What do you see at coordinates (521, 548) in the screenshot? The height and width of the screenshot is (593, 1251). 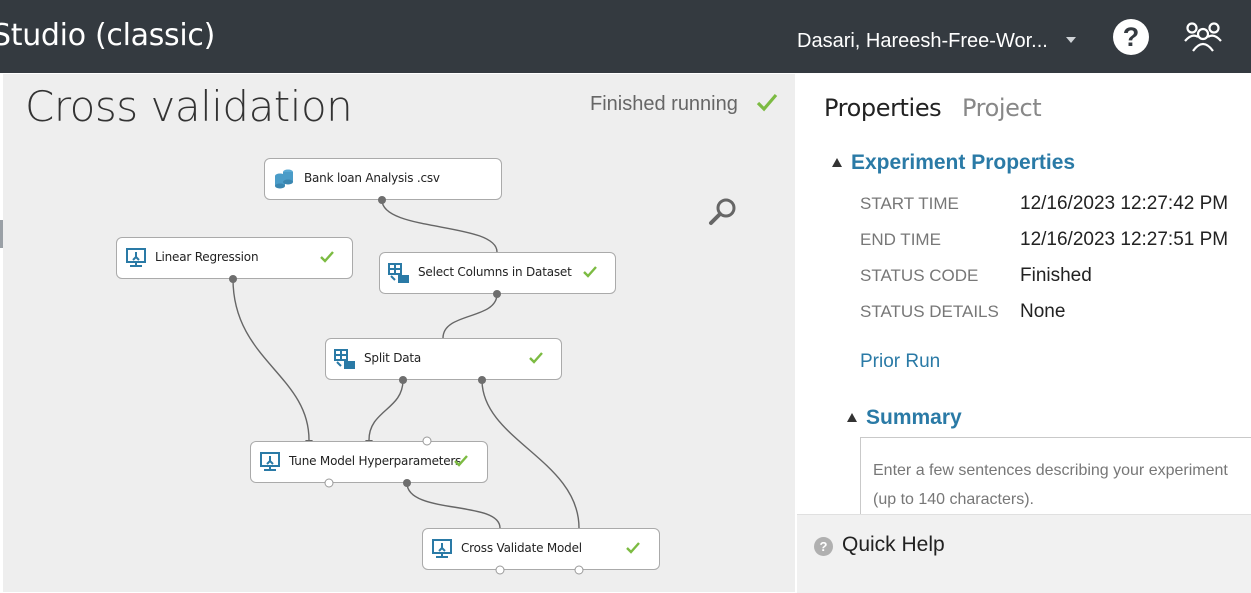 I see `module-label: Cross Validate Model` at bounding box center [521, 548].